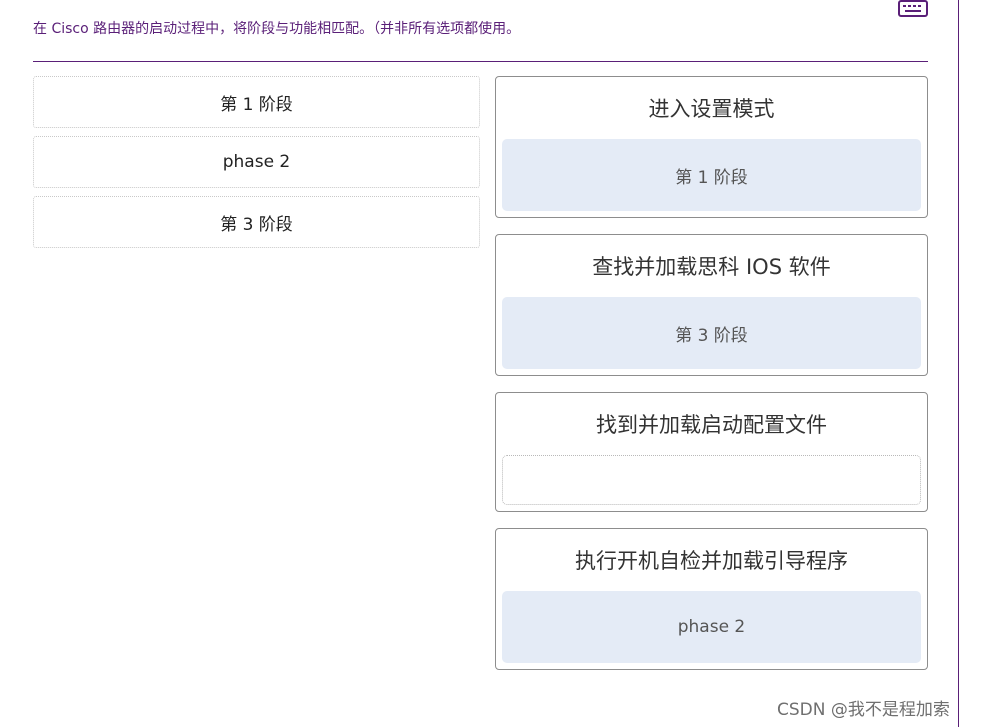 This screenshot has width=983, height=727. I want to click on right-border, so click(958, 363).